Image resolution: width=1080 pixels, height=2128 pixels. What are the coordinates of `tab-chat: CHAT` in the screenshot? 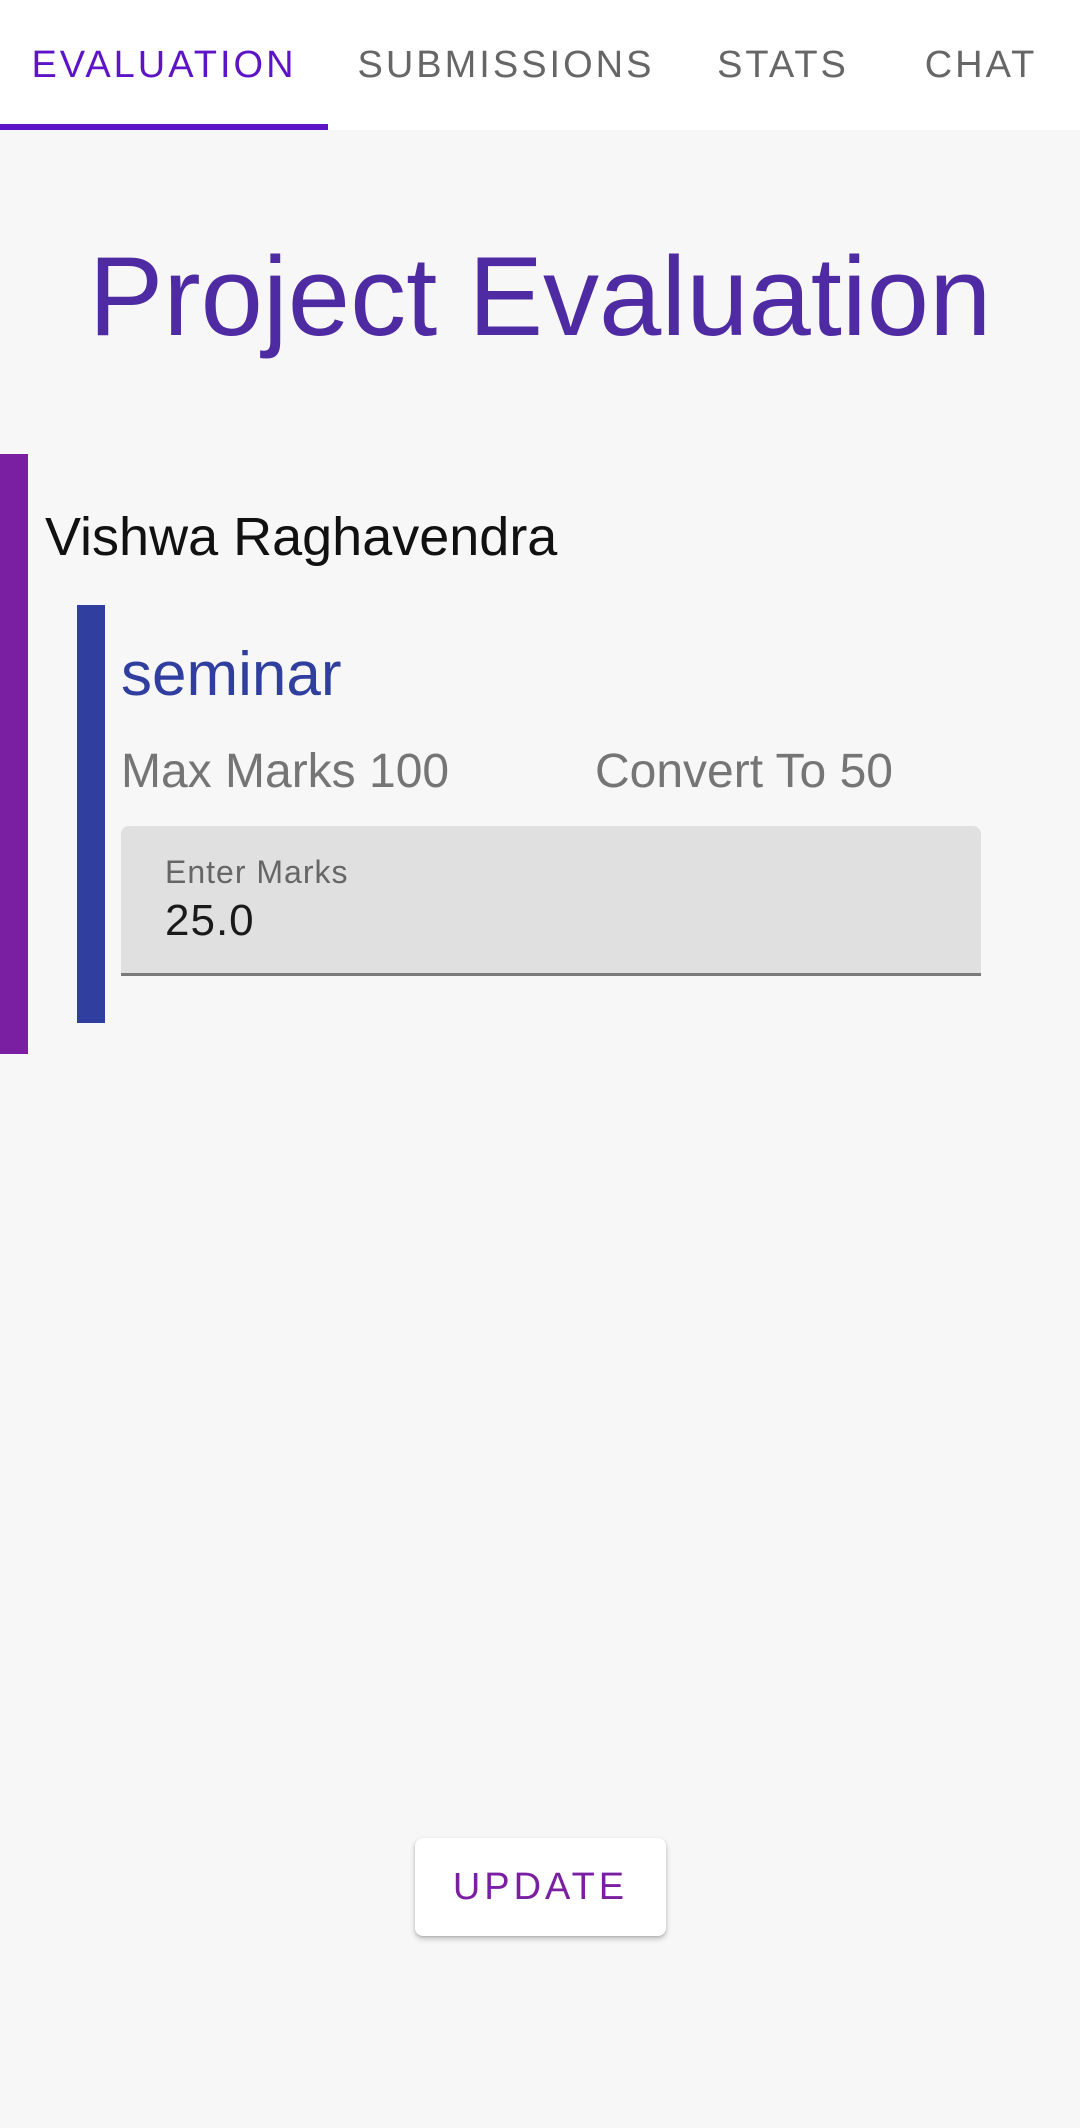 It's located at (981, 65).